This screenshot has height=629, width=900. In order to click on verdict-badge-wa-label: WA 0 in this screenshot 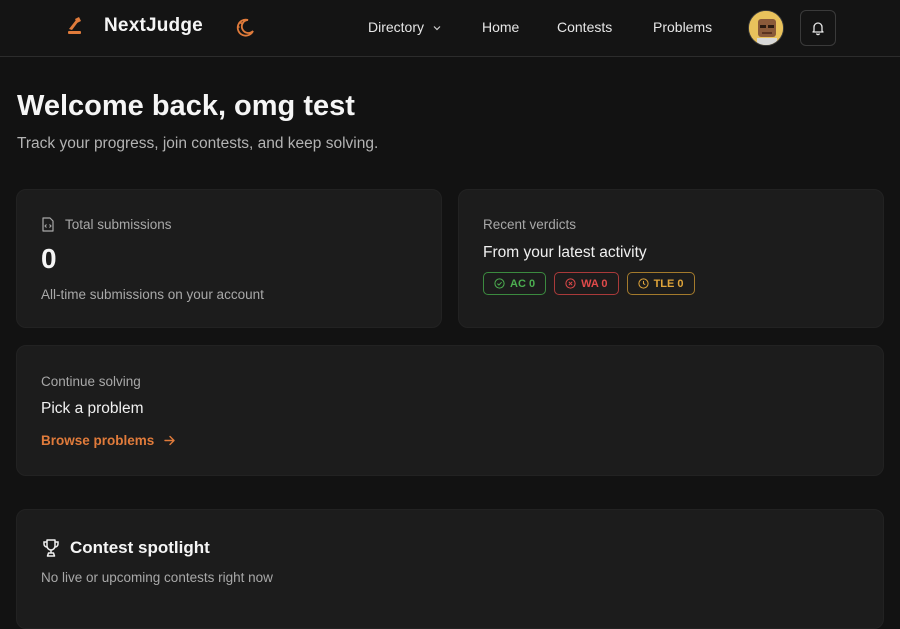, I will do `click(594, 283)`.